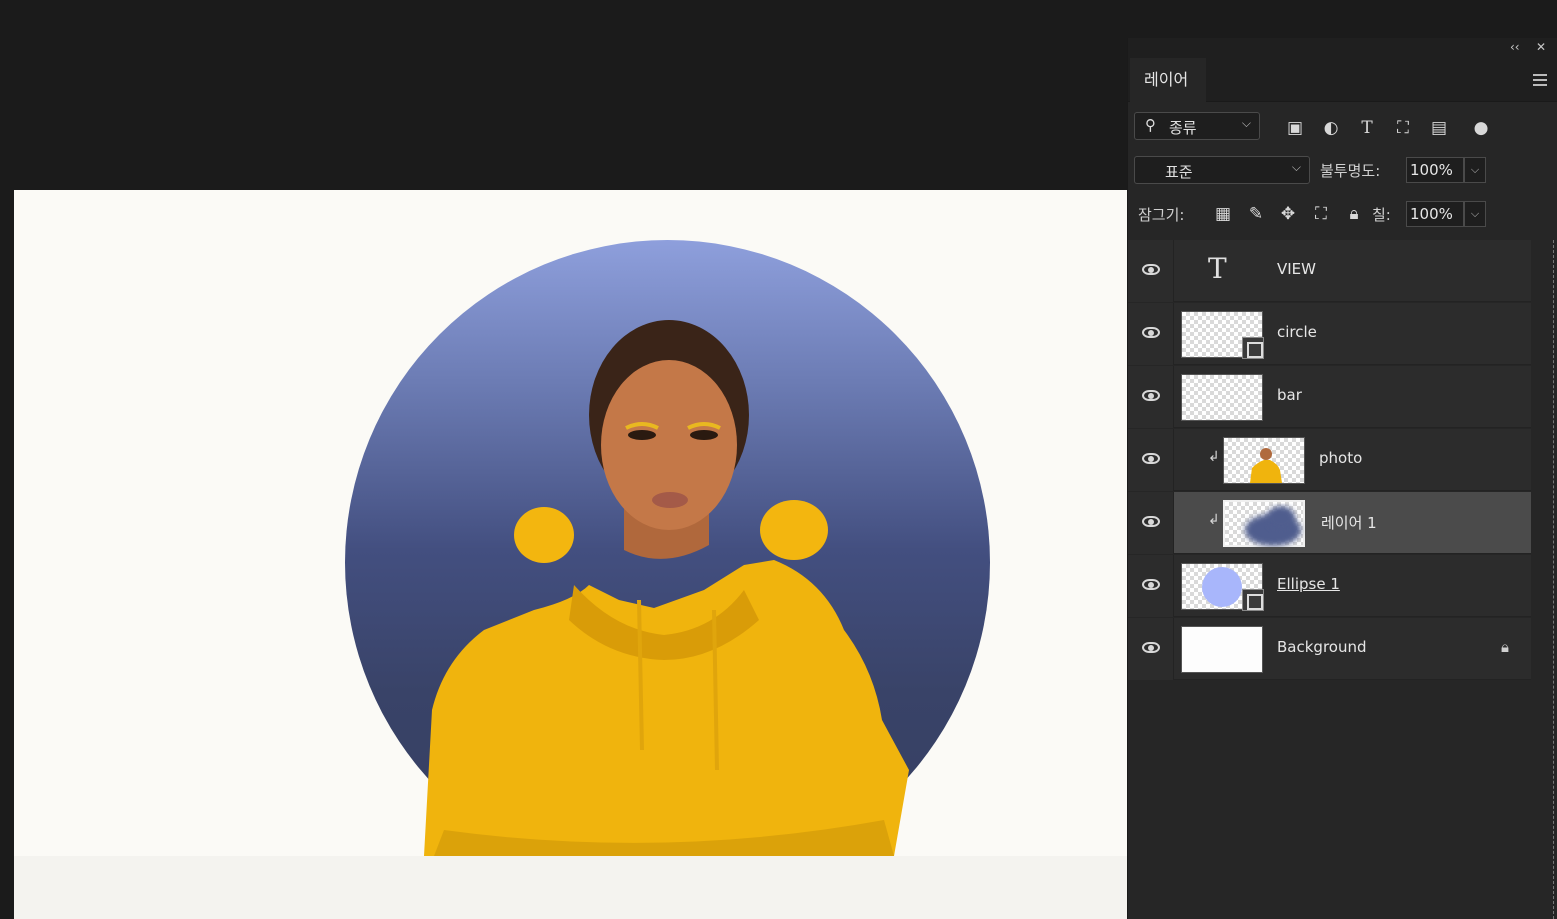 The image size is (1557, 919). I want to click on lock-artboard-icon: ⛶, so click(1321, 214).